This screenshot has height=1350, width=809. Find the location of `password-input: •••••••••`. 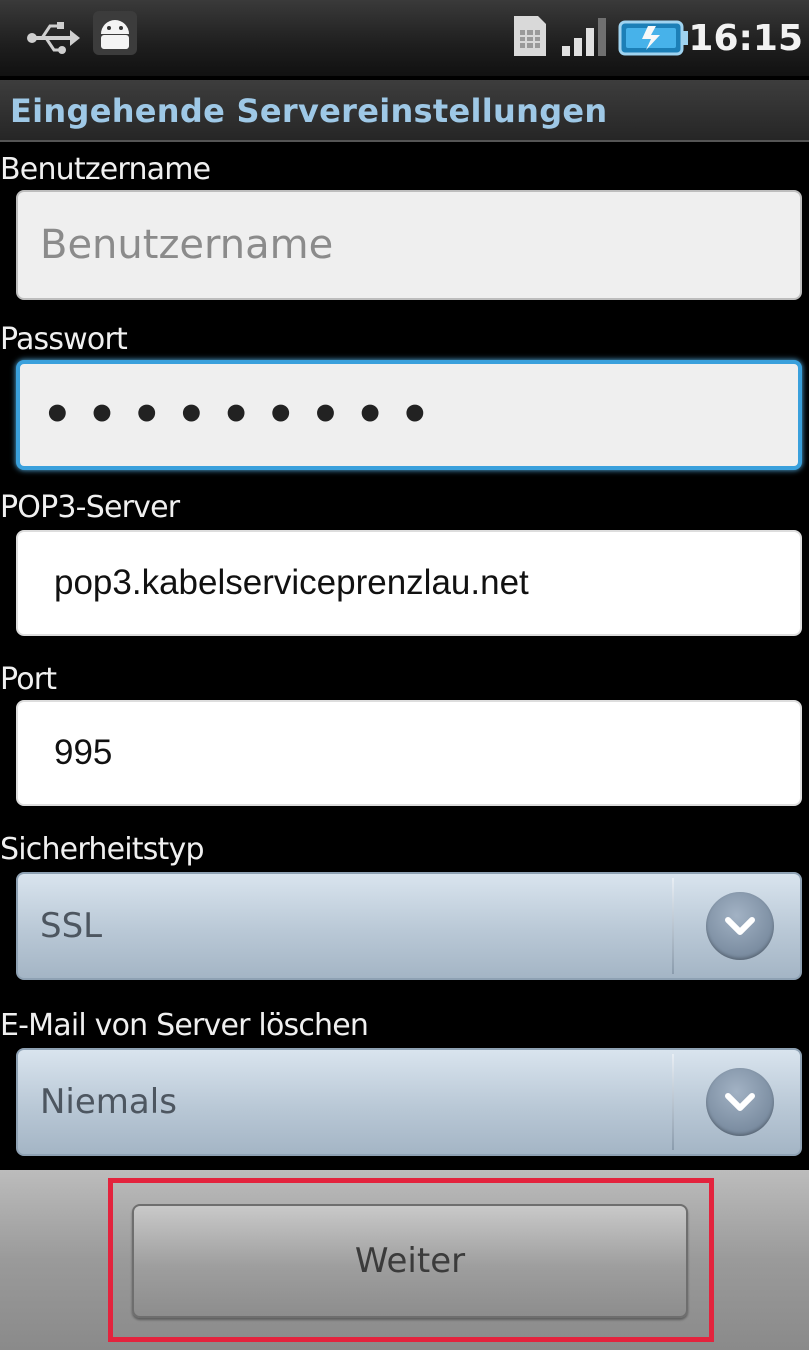

password-input: ••••••••• is located at coordinates (409, 415).